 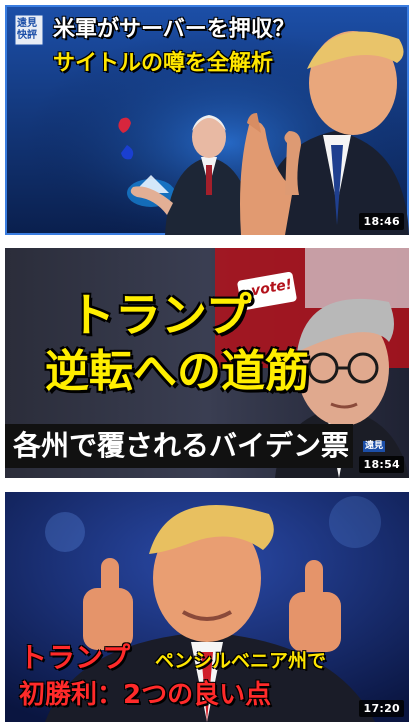 I want to click on thumbnail-3-title-part1: トランプ, so click(x=75, y=657).